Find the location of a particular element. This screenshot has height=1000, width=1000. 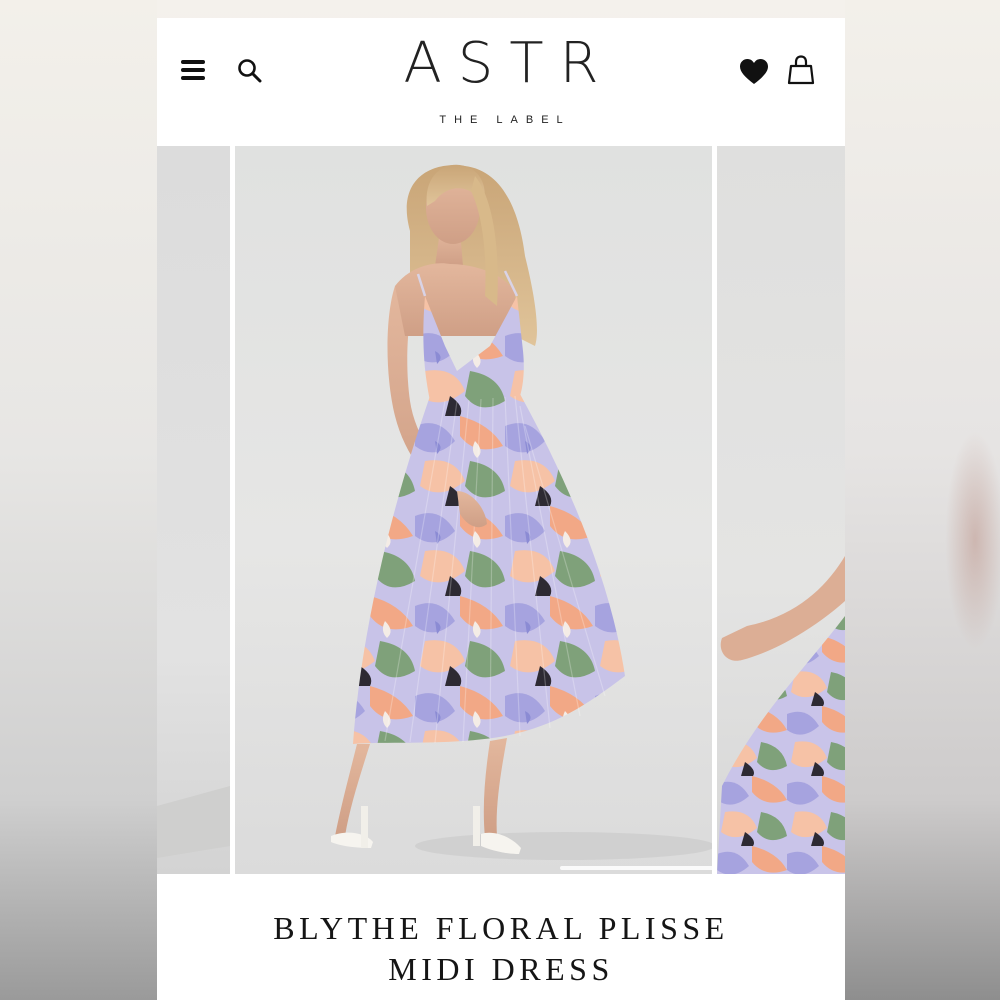

heart-icon is located at coordinates (755, 72).